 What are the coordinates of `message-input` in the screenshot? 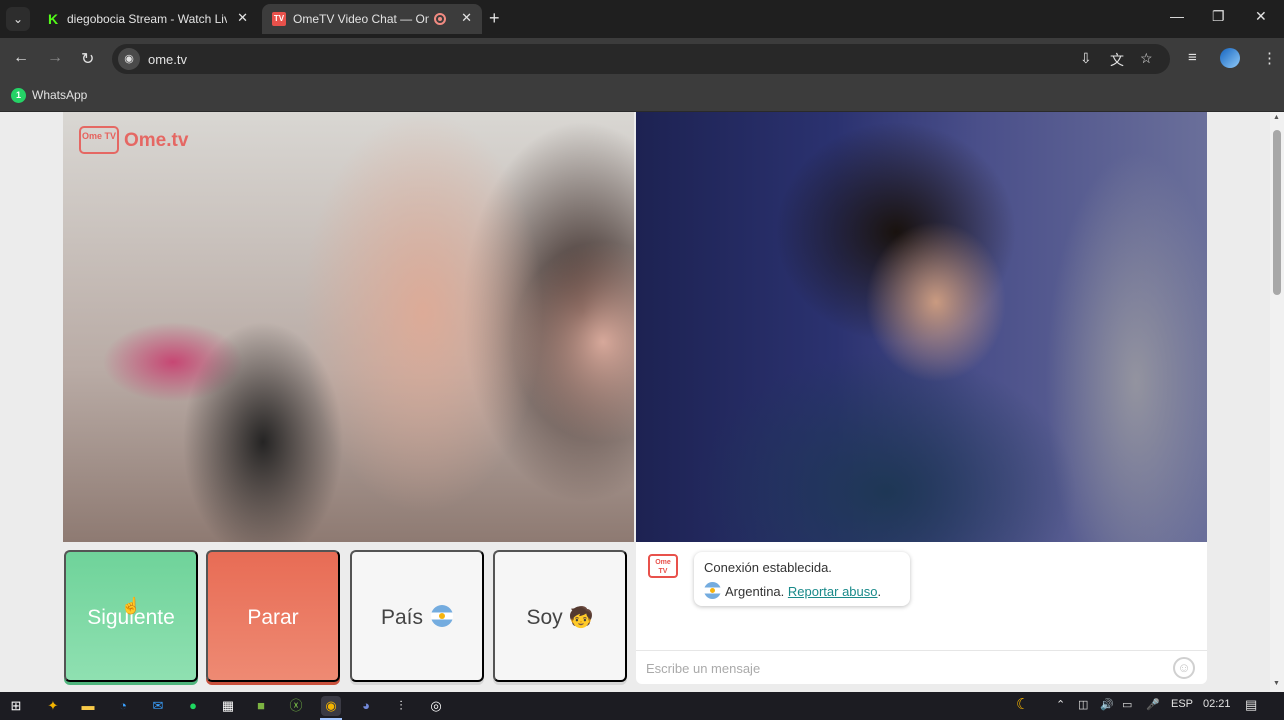 It's located at (906, 668).